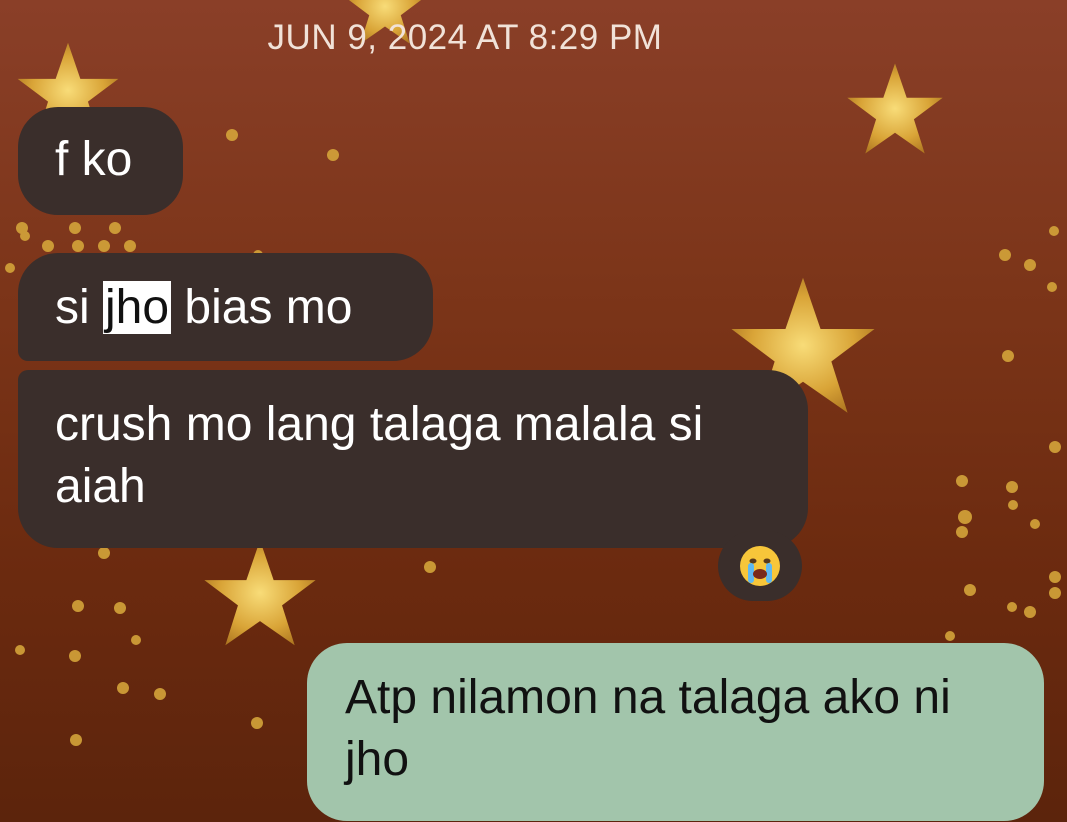  Describe the element at coordinates (465, 37) in the screenshot. I see `message-timestamp: JUN 9, 2024 AT 8:29 PM` at that location.